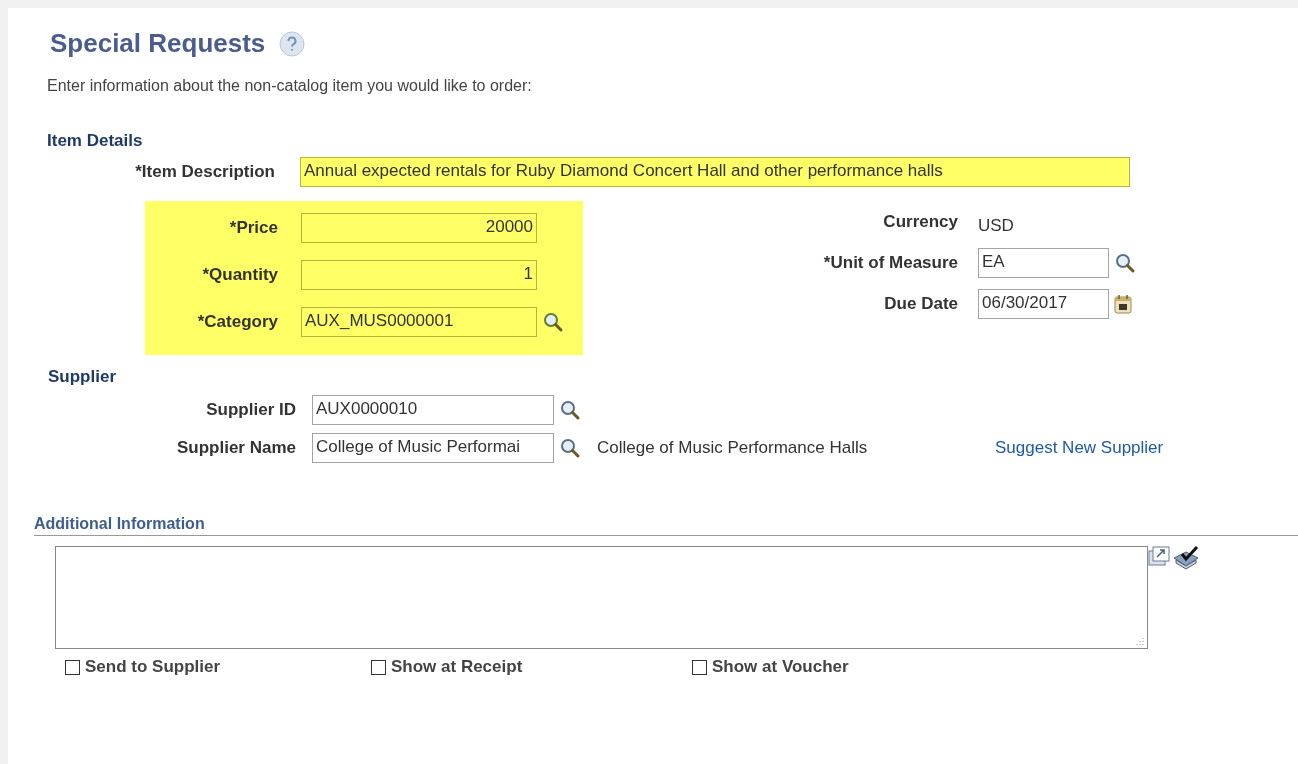 The height and width of the screenshot is (764, 1298). Describe the element at coordinates (237, 321) in the screenshot. I see `field-label: *Category` at that location.